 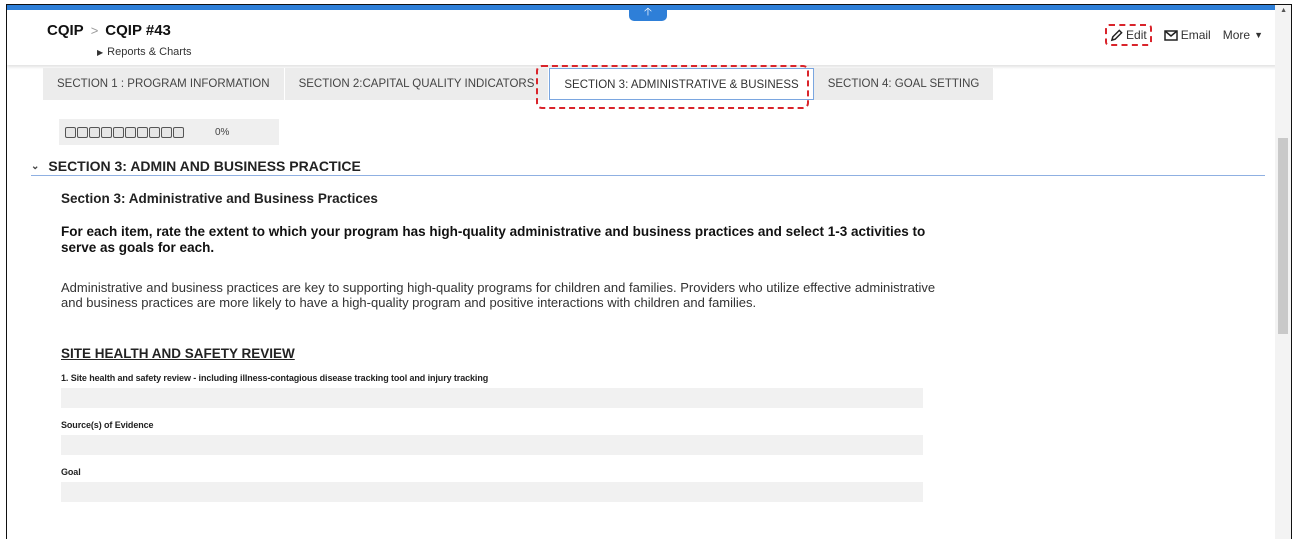 I want to click on pencil-icon, so click(x=1116, y=34).